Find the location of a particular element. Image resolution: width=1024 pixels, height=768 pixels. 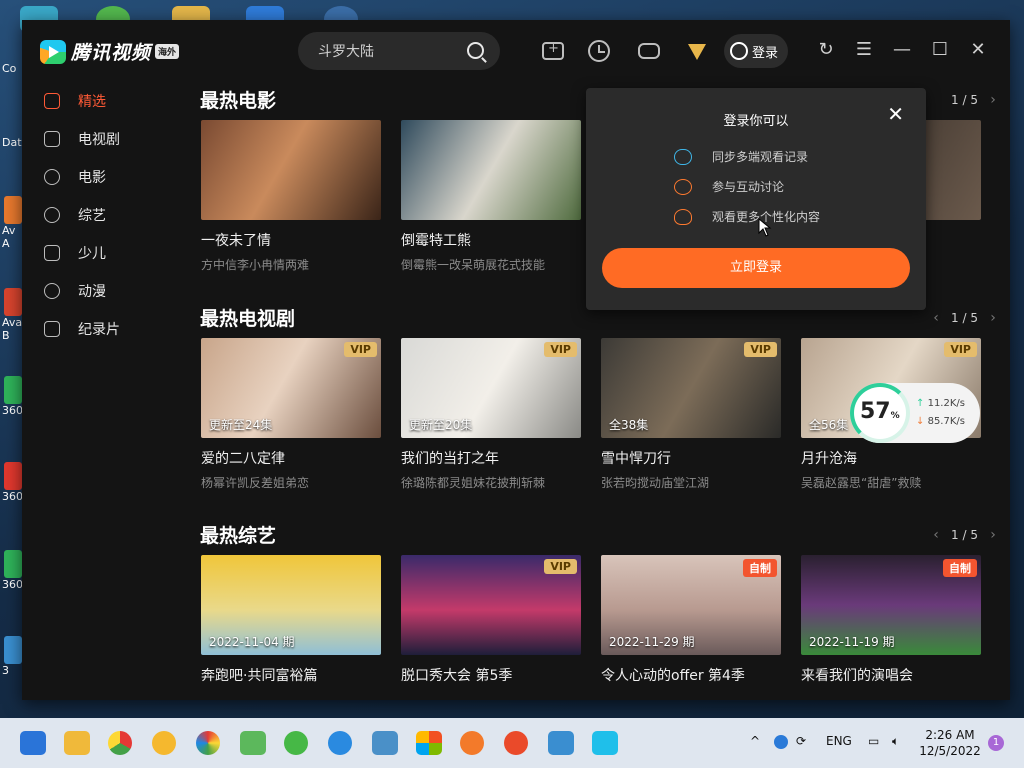

video-title: 月升沧海 is located at coordinates (891, 458).